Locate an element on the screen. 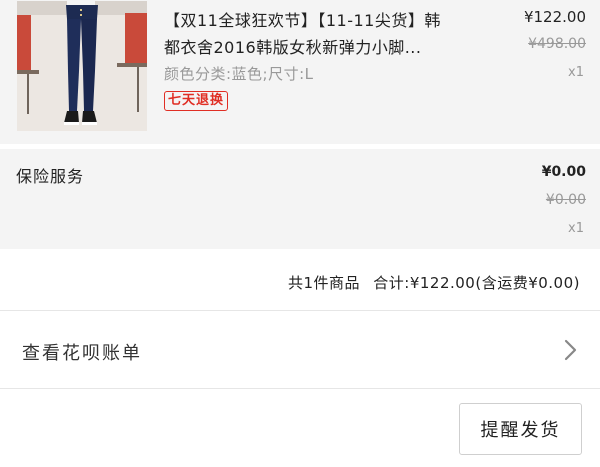  service-price: ¥0.00 is located at coordinates (563, 172).